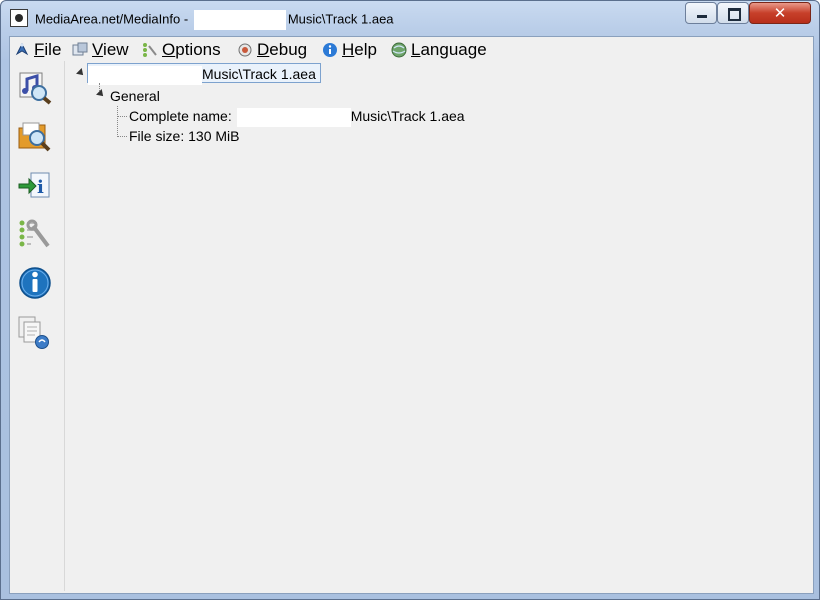 The height and width of the screenshot is (600, 820). Describe the element at coordinates (330, 50) in the screenshot. I see `help-icon` at that location.